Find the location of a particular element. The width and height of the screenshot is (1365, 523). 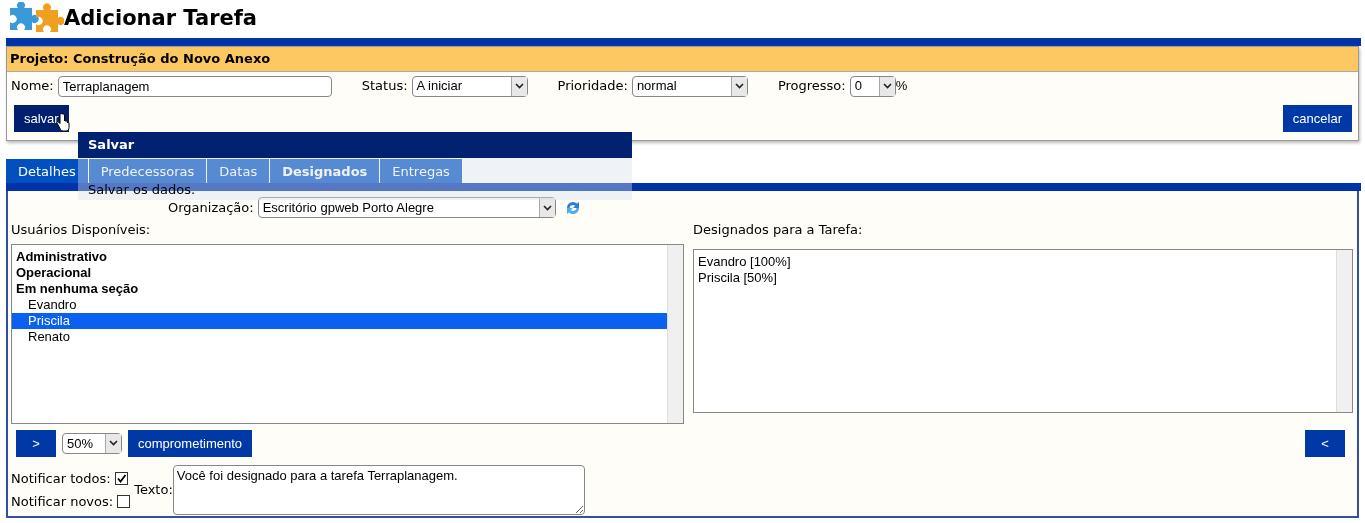

field-label: Nome: is located at coordinates (32, 86).